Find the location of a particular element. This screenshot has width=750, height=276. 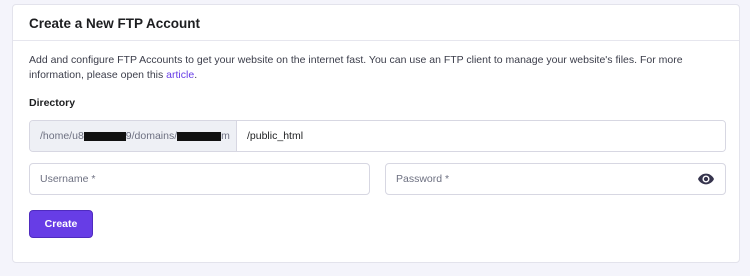

card-title: Create a New FTP Account is located at coordinates (115, 23).